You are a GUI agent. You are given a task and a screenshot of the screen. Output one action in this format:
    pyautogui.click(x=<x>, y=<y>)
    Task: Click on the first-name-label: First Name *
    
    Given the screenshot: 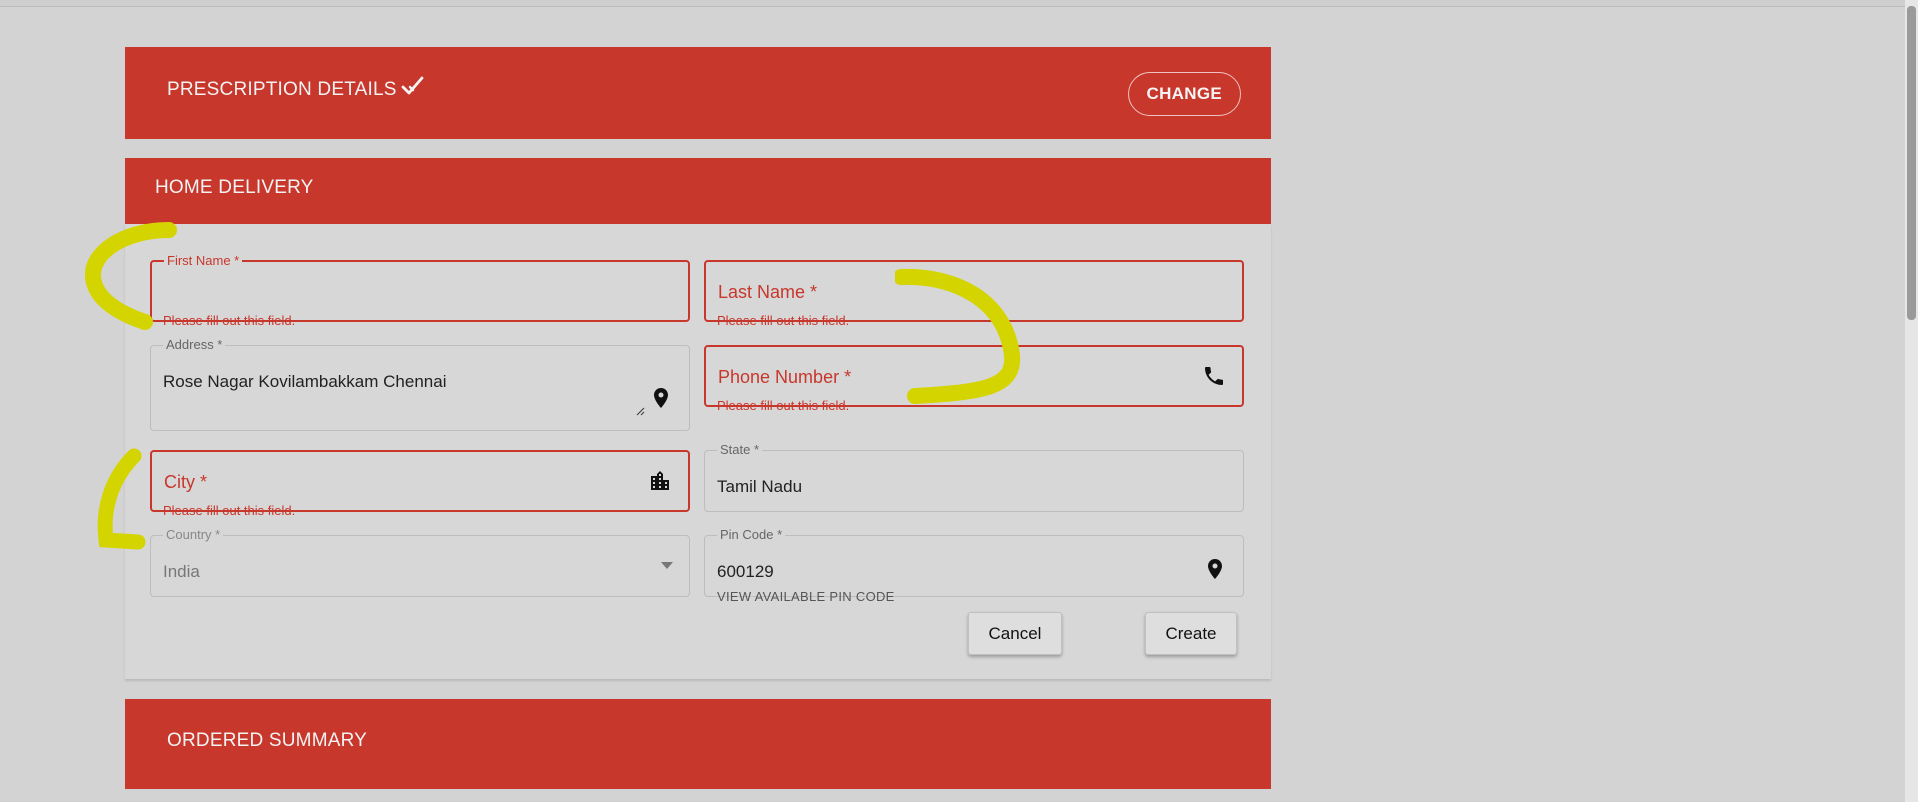 What is the action you would take?
    pyautogui.click(x=203, y=260)
    